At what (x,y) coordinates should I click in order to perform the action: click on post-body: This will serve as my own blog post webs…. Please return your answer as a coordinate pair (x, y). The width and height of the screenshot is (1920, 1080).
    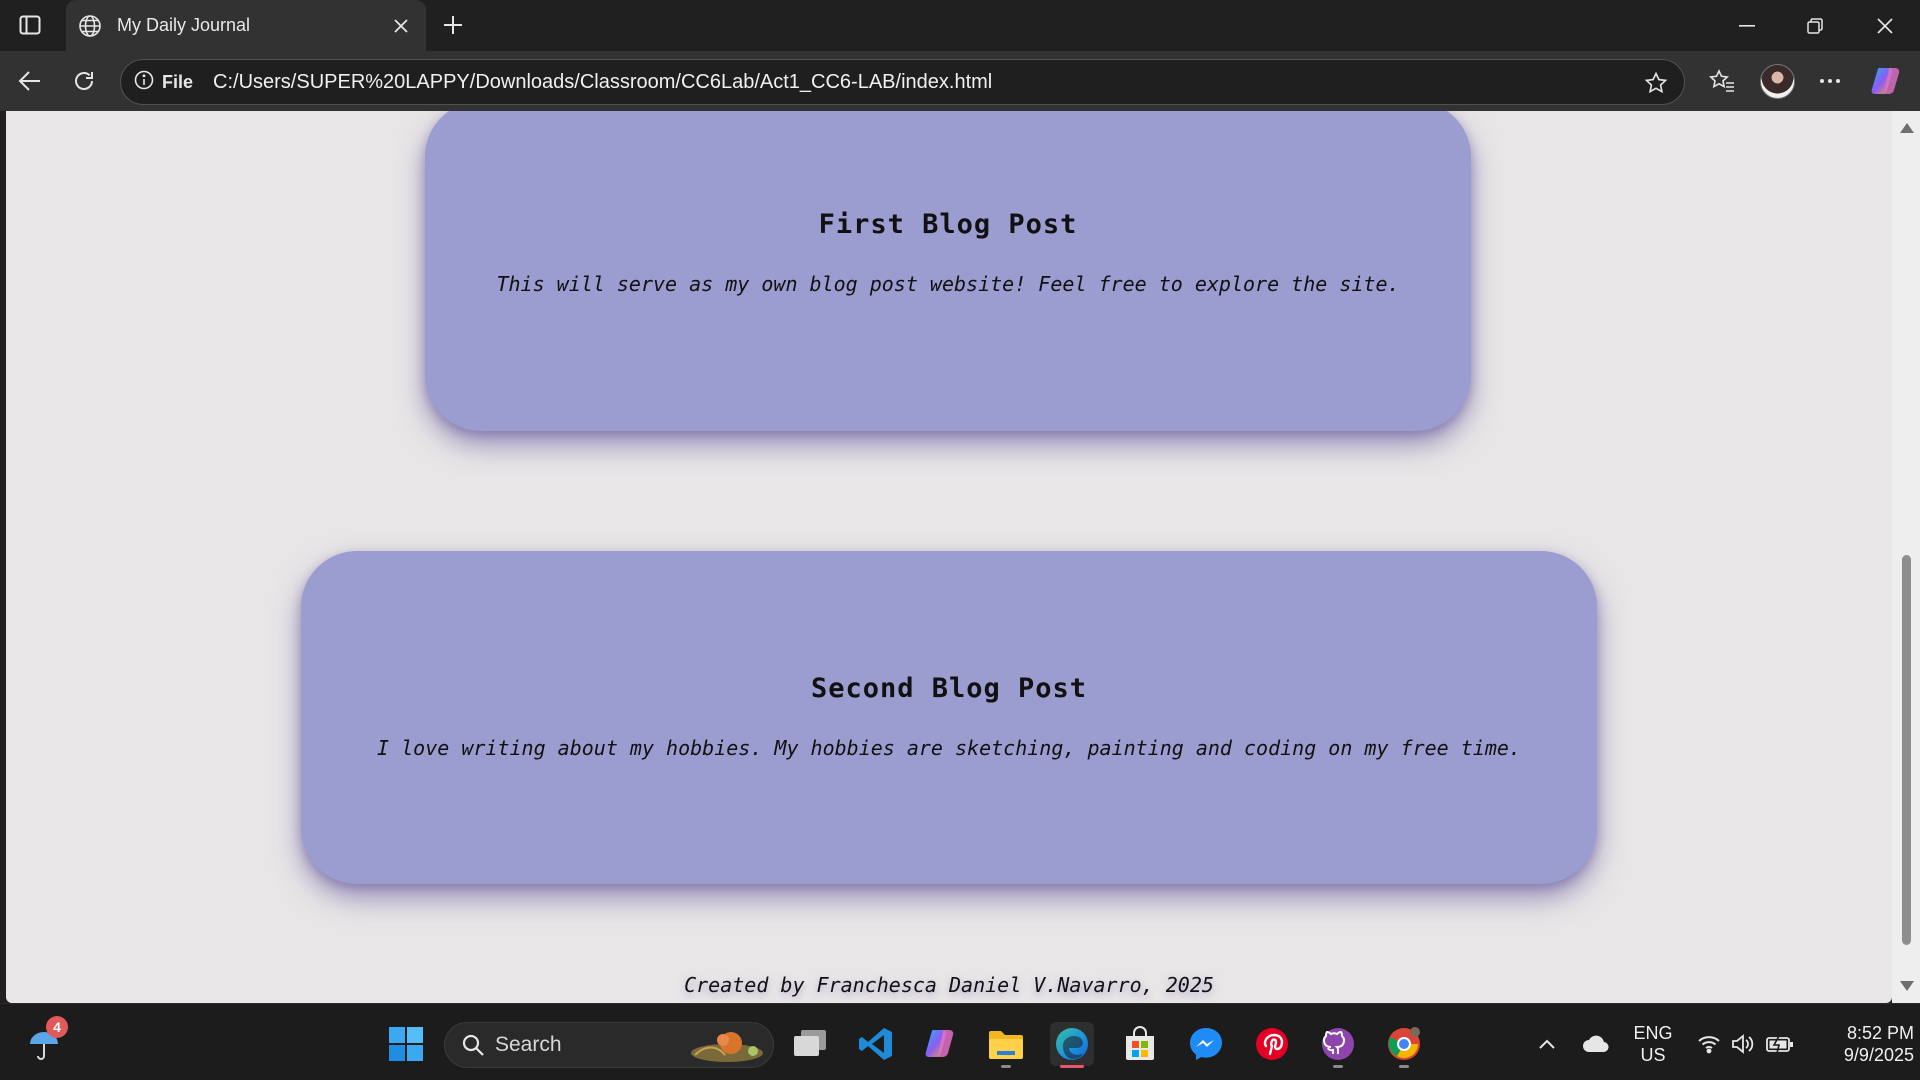
    Looking at the image, I should click on (948, 284).